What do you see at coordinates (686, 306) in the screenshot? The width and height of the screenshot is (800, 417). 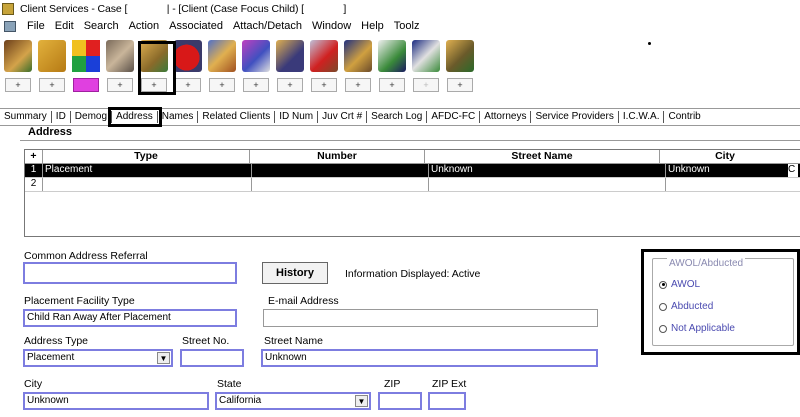 I see `radio-abducted: Abducted` at bounding box center [686, 306].